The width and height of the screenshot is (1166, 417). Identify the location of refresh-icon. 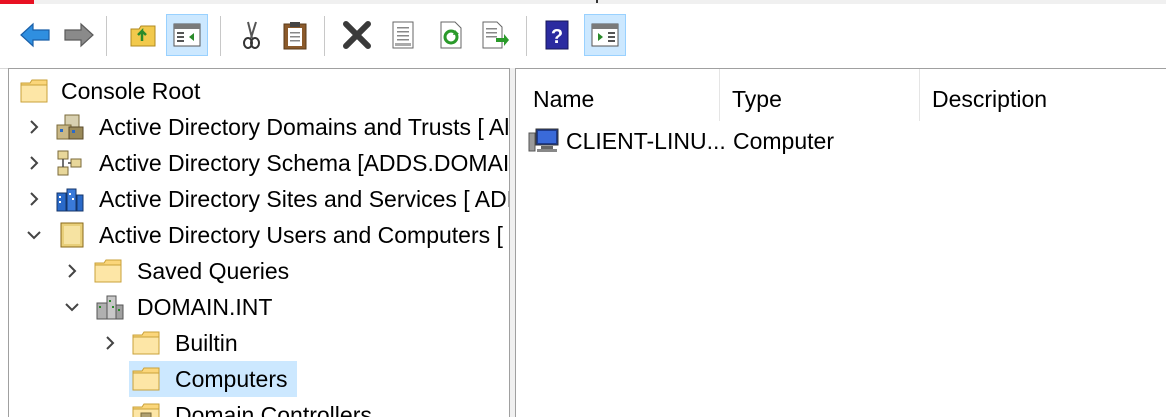
(451, 35).